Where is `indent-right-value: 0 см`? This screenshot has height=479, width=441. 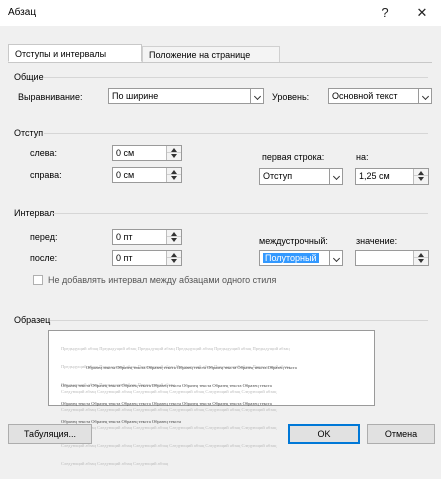 indent-right-value: 0 см is located at coordinates (125, 175).